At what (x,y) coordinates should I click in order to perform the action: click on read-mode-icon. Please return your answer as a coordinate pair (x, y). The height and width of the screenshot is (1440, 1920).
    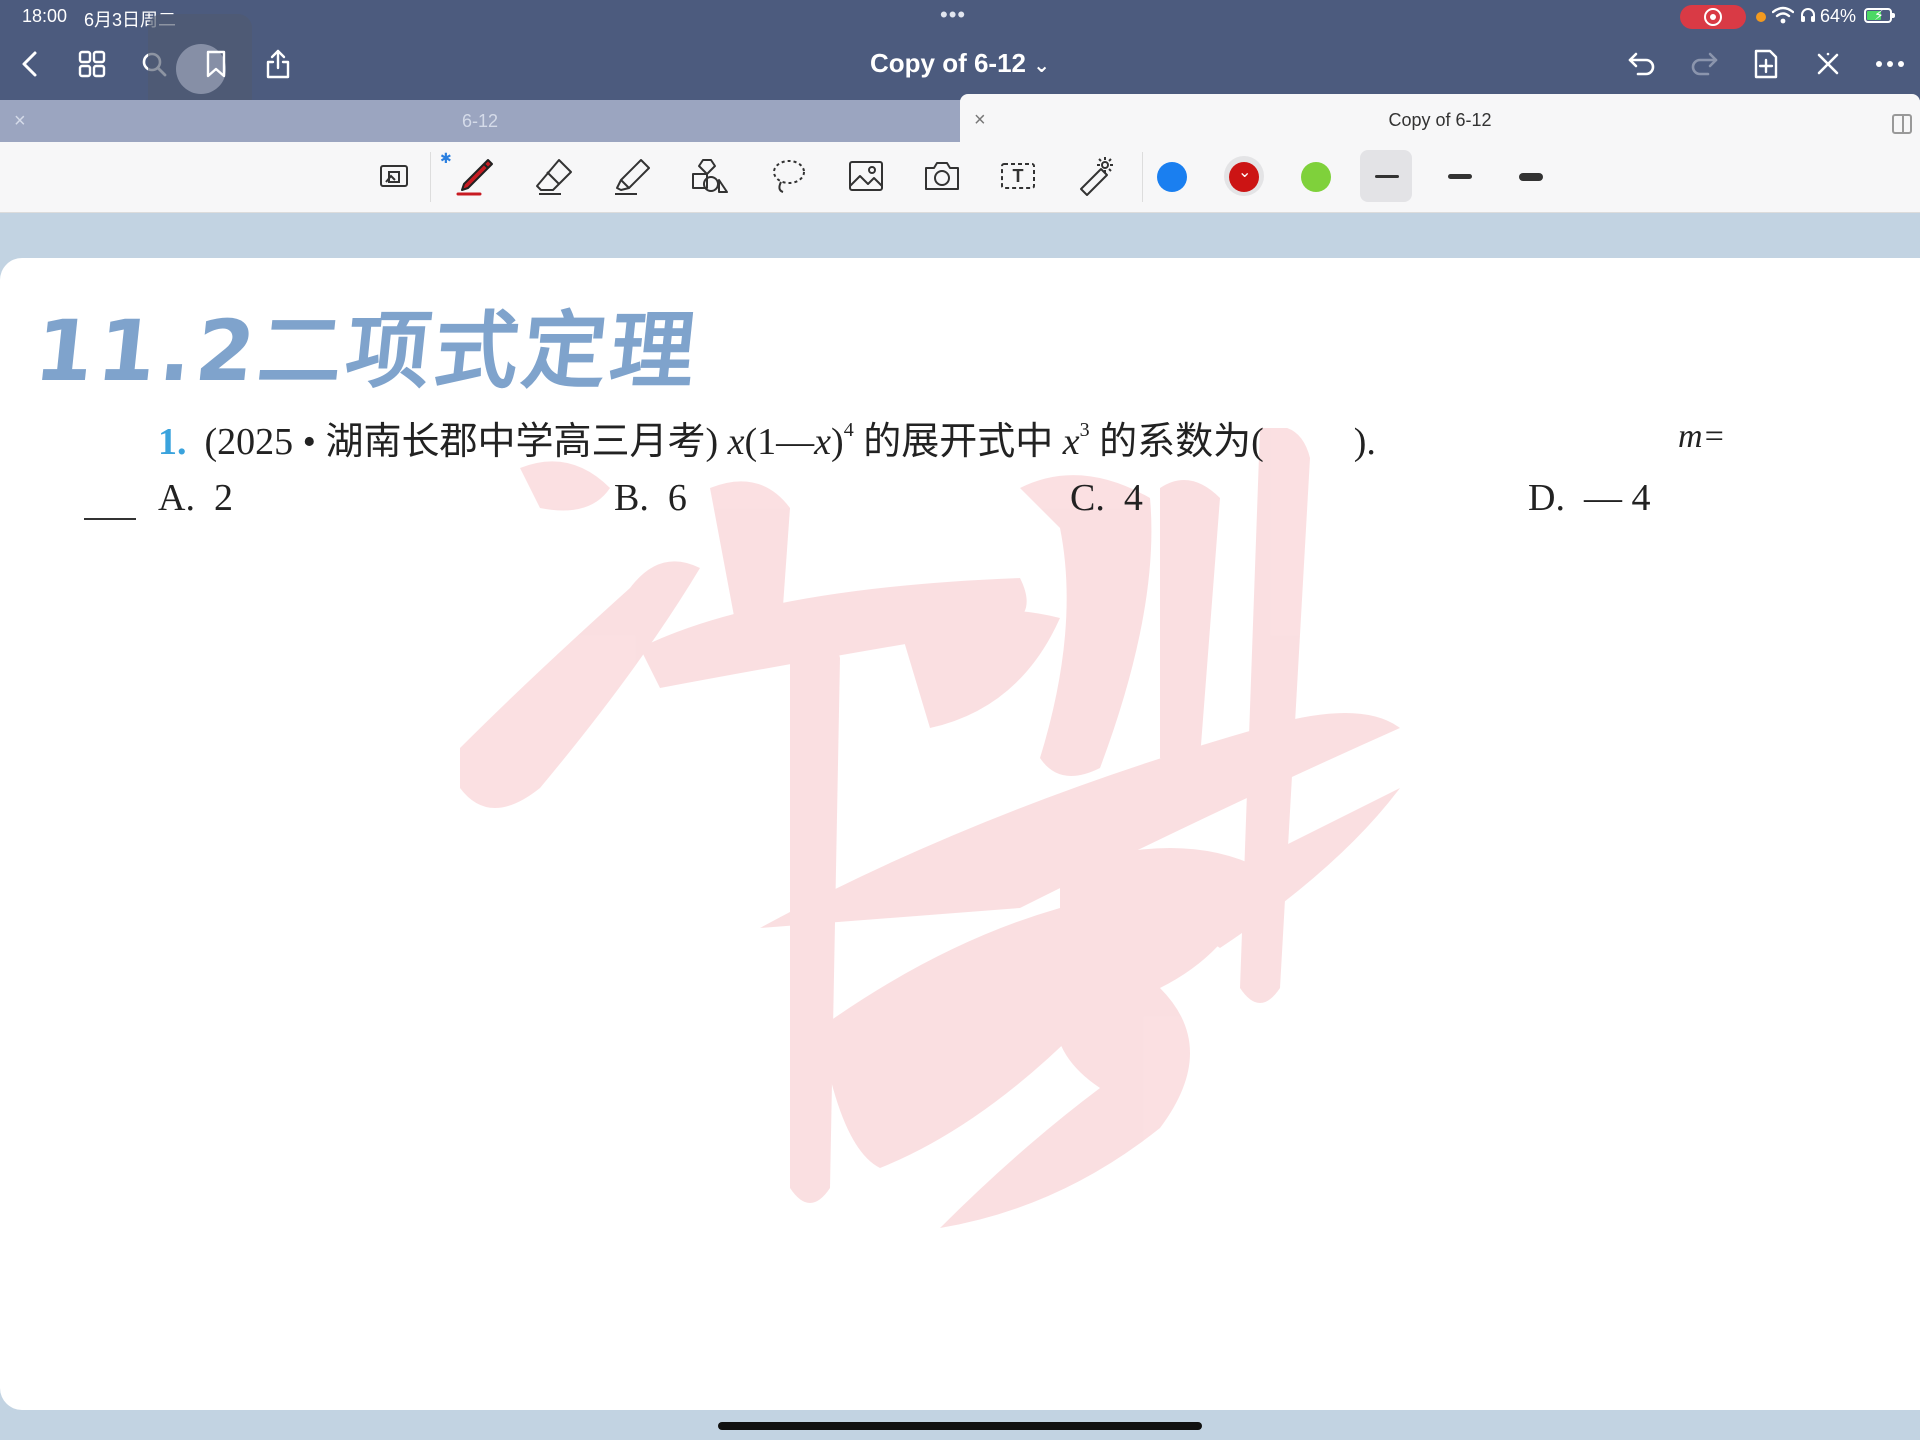
    Looking at the image, I should click on (394, 176).